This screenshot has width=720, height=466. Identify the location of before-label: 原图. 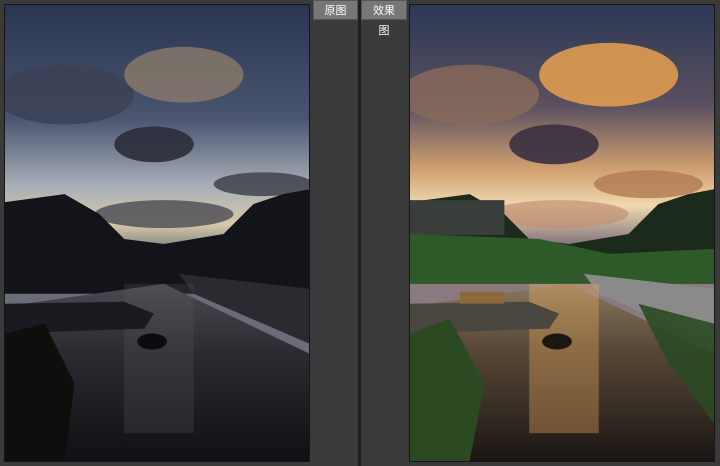
(335, 10).